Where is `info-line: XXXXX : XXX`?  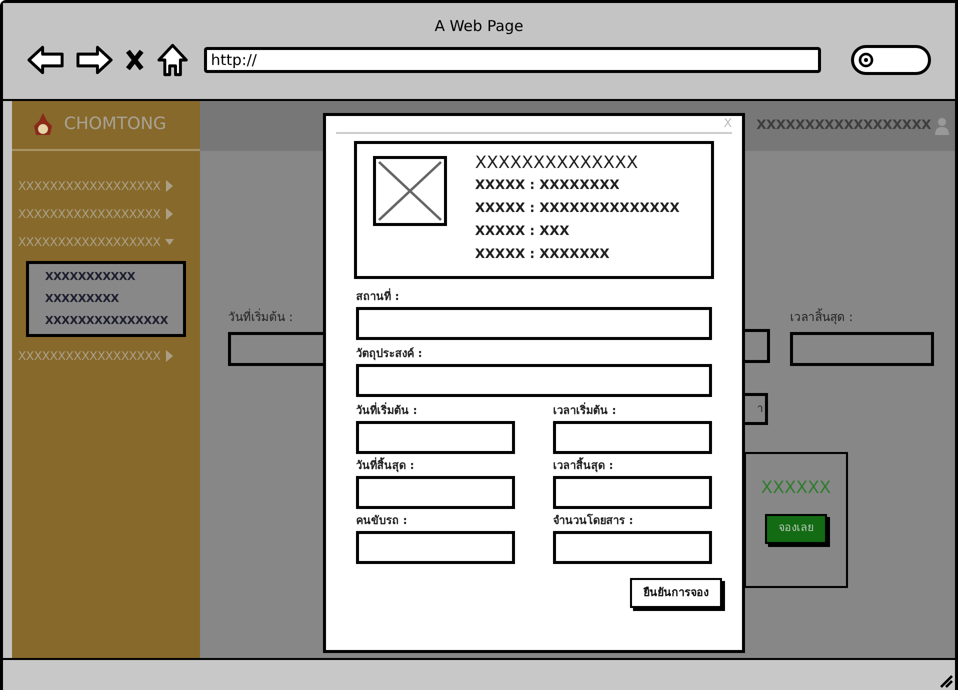
info-line: XXXXX : XXX is located at coordinates (522, 232).